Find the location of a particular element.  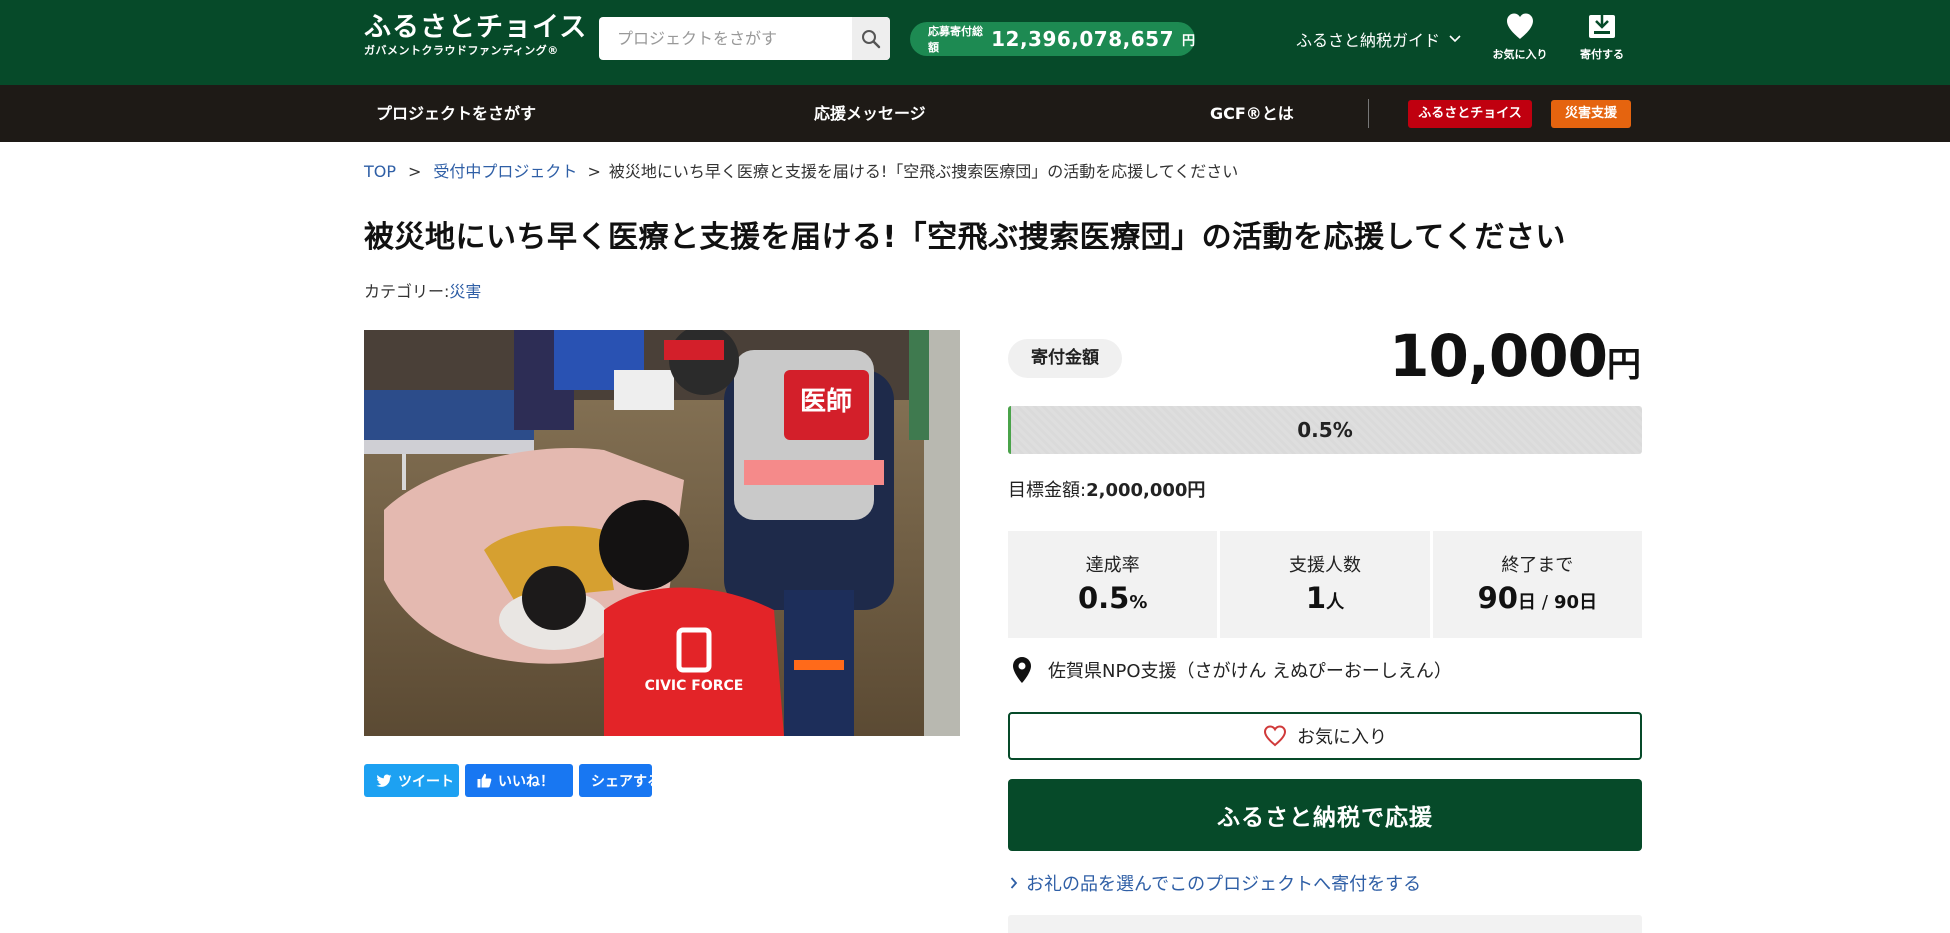

like-button: いいね！ is located at coordinates (519, 780).